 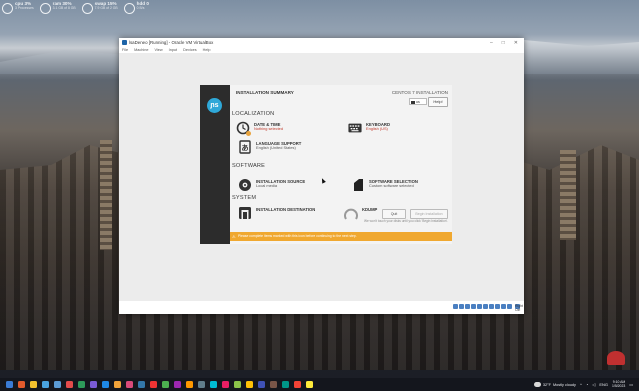 What do you see at coordinates (467, 306) in the screenshot?
I see `audio-status-icon` at bounding box center [467, 306].